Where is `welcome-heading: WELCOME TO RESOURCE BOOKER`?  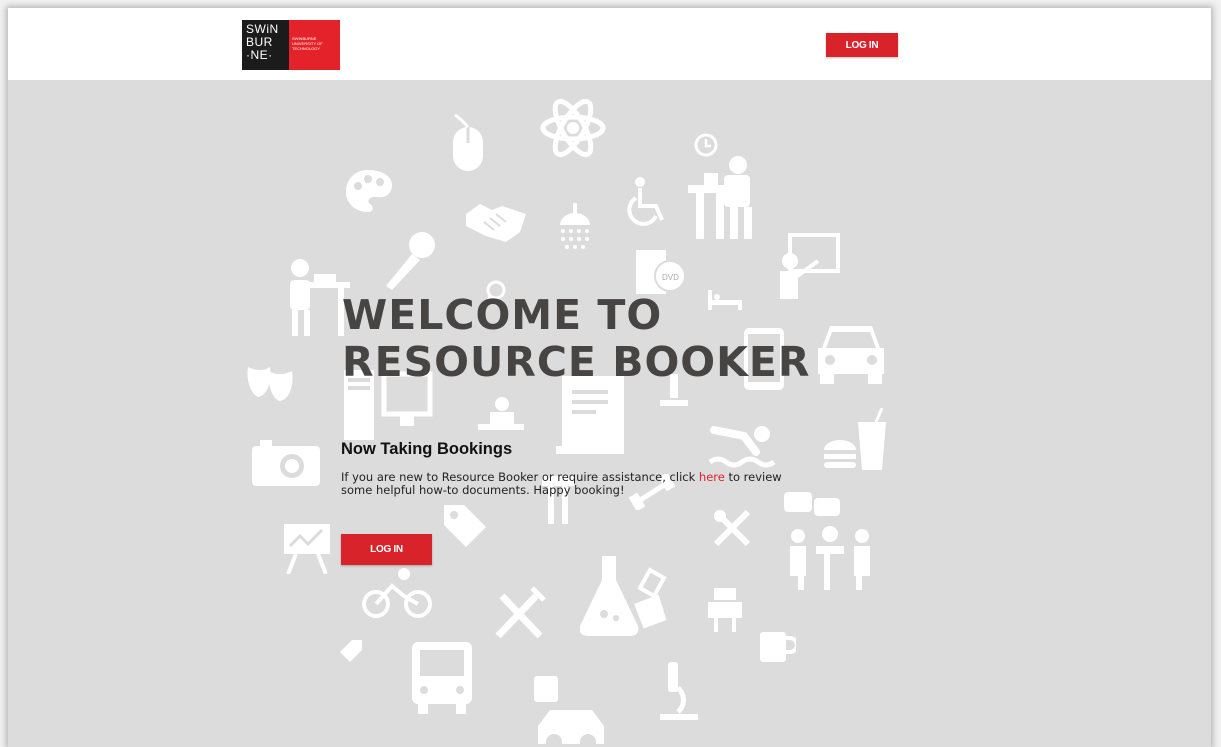 welcome-heading: WELCOME TO RESOURCE BOOKER is located at coordinates (576, 339).